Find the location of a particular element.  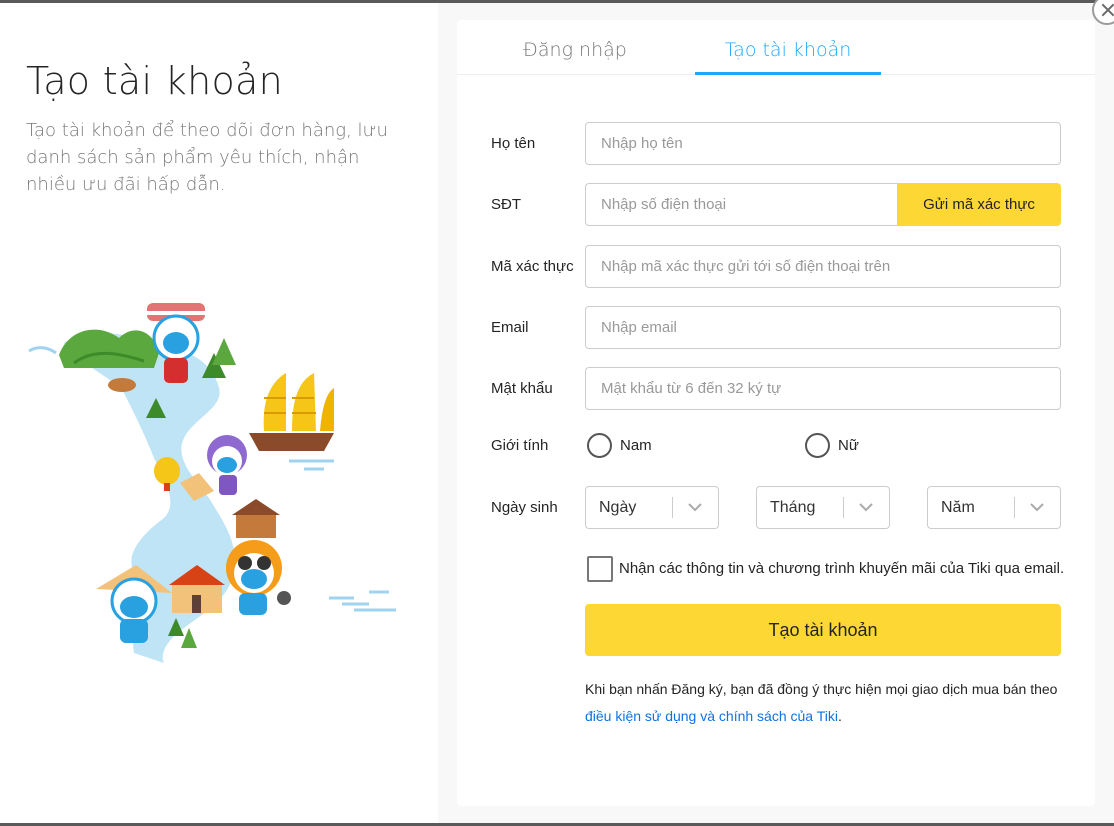

auth-tabs: Đăng nhập Tạo tài khoản is located at coordinates (776, 47).